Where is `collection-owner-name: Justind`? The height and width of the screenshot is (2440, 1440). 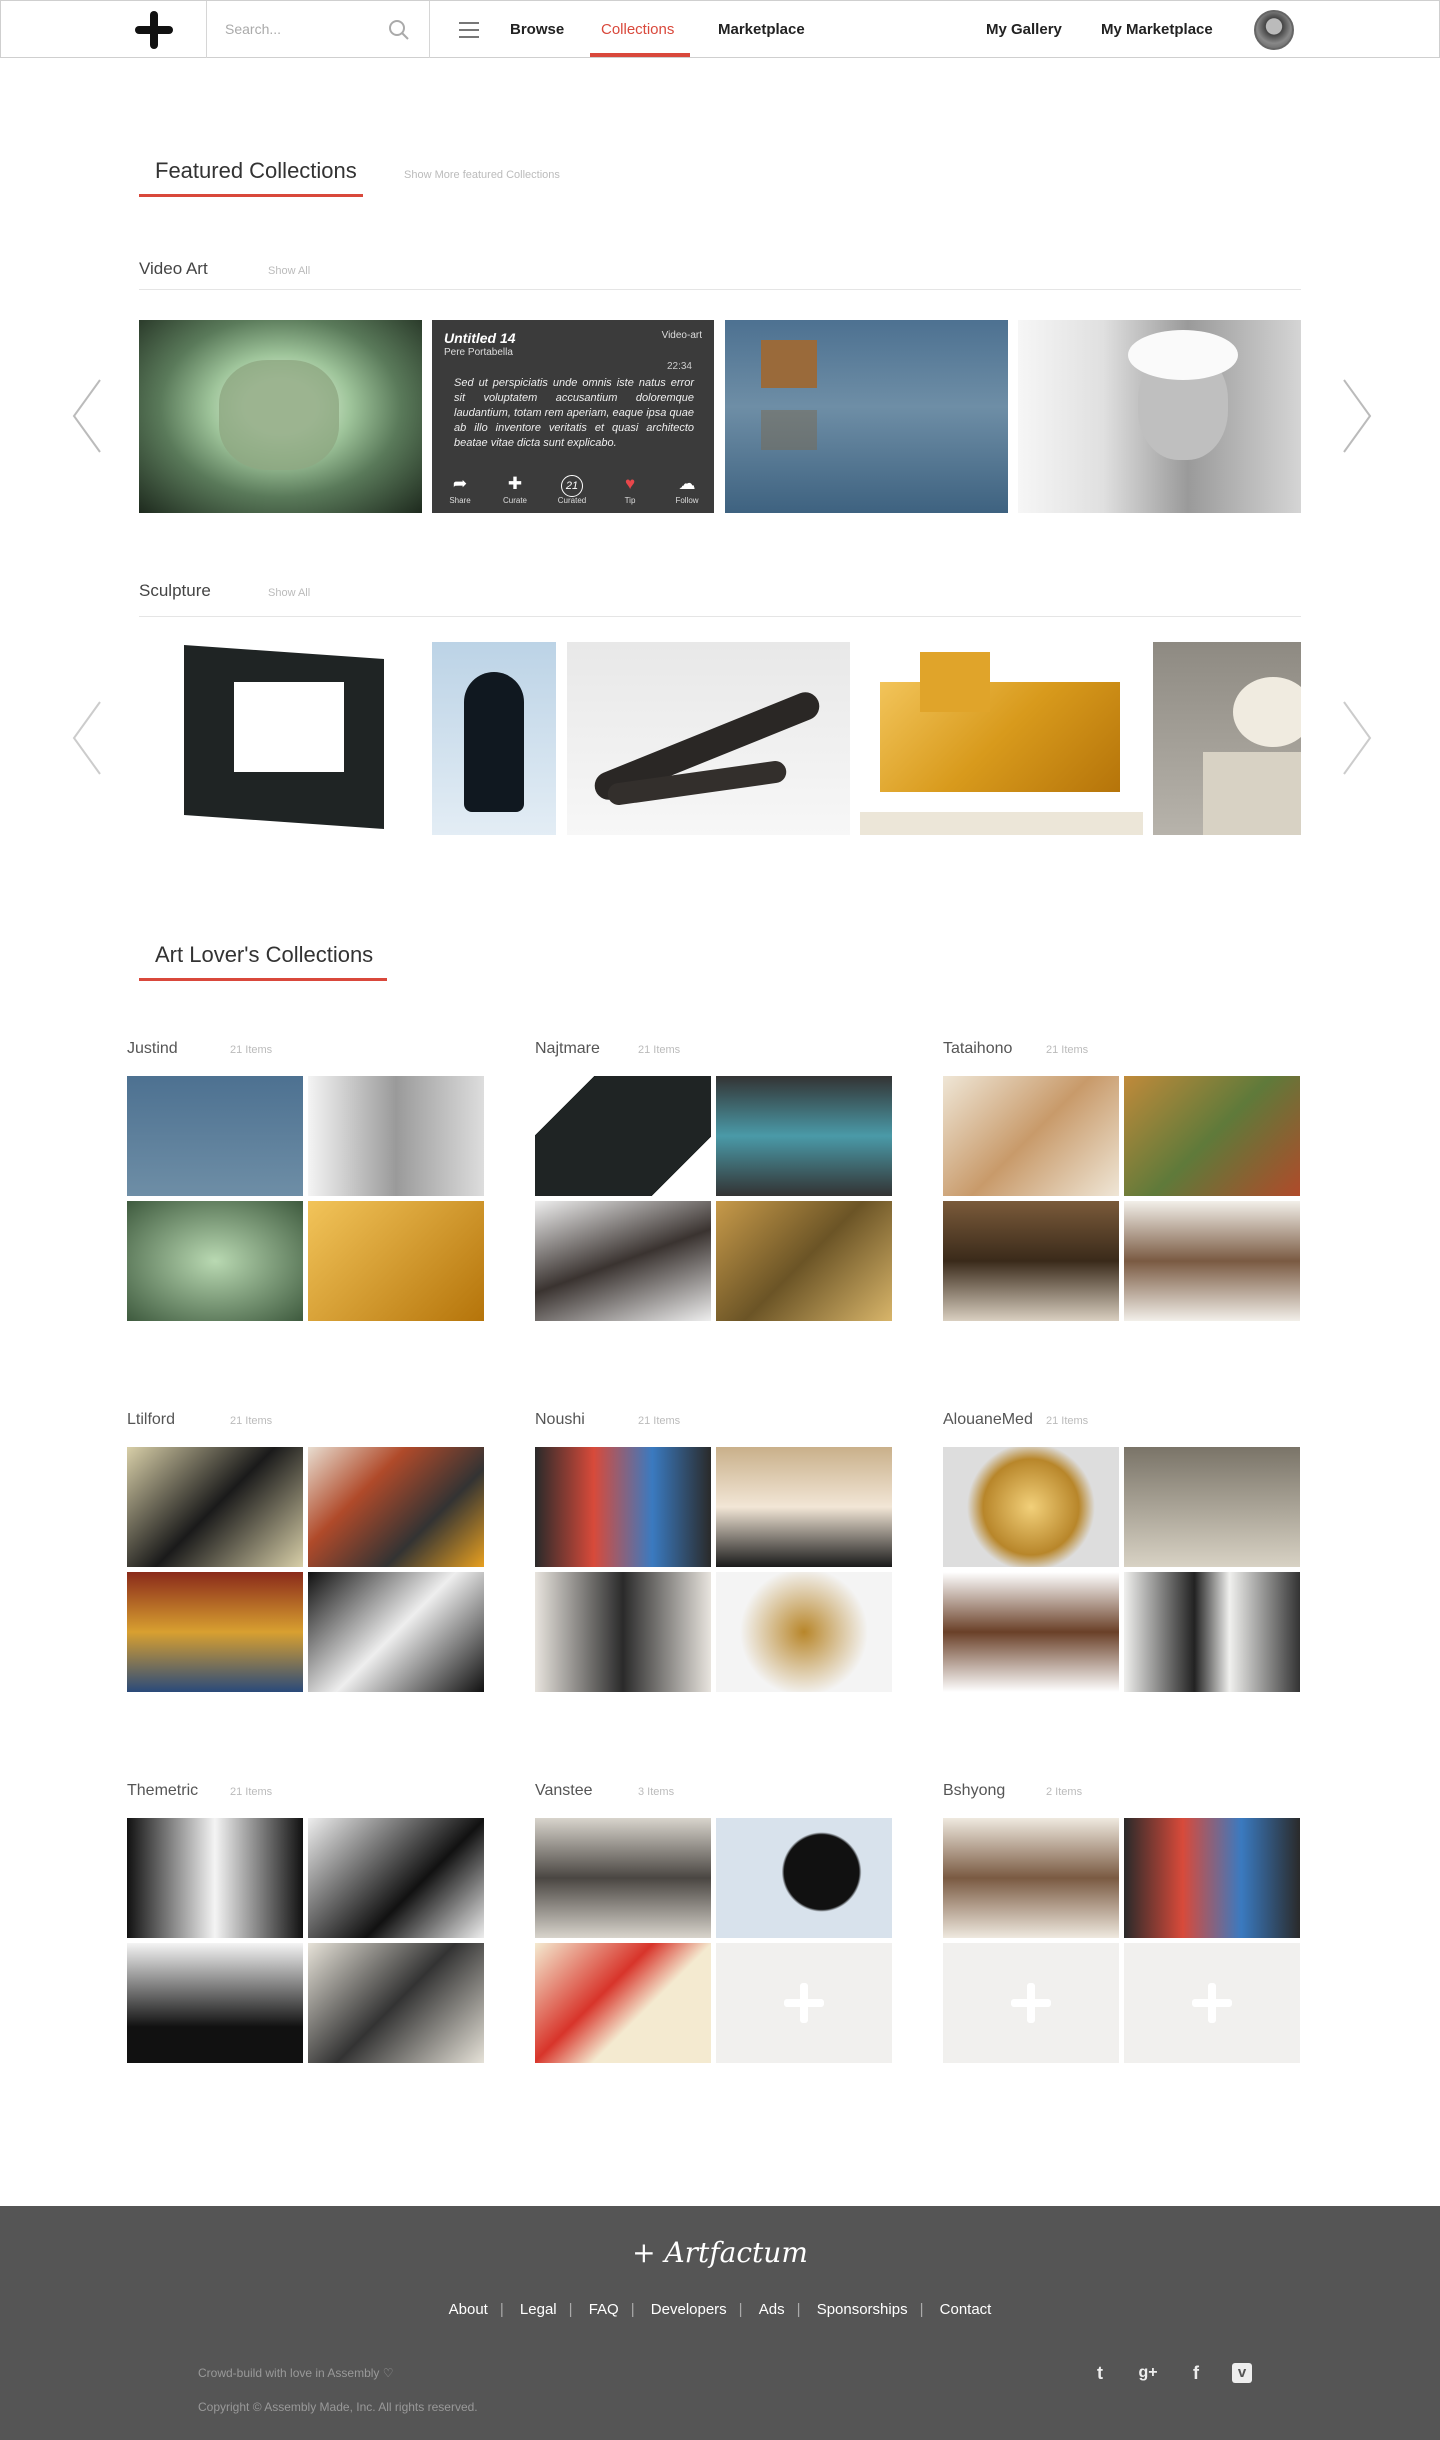
collection-owner-name: Justind is located at coordinates (152, 1049).